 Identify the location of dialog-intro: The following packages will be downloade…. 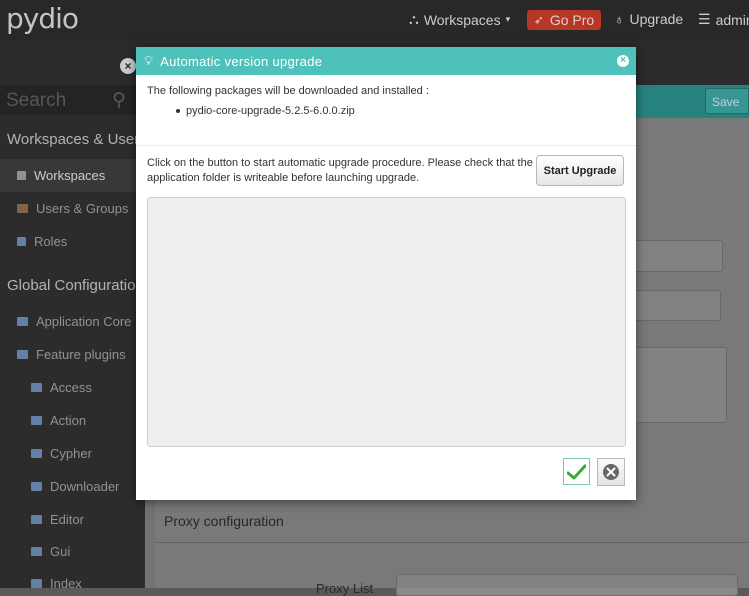
(288, 91).